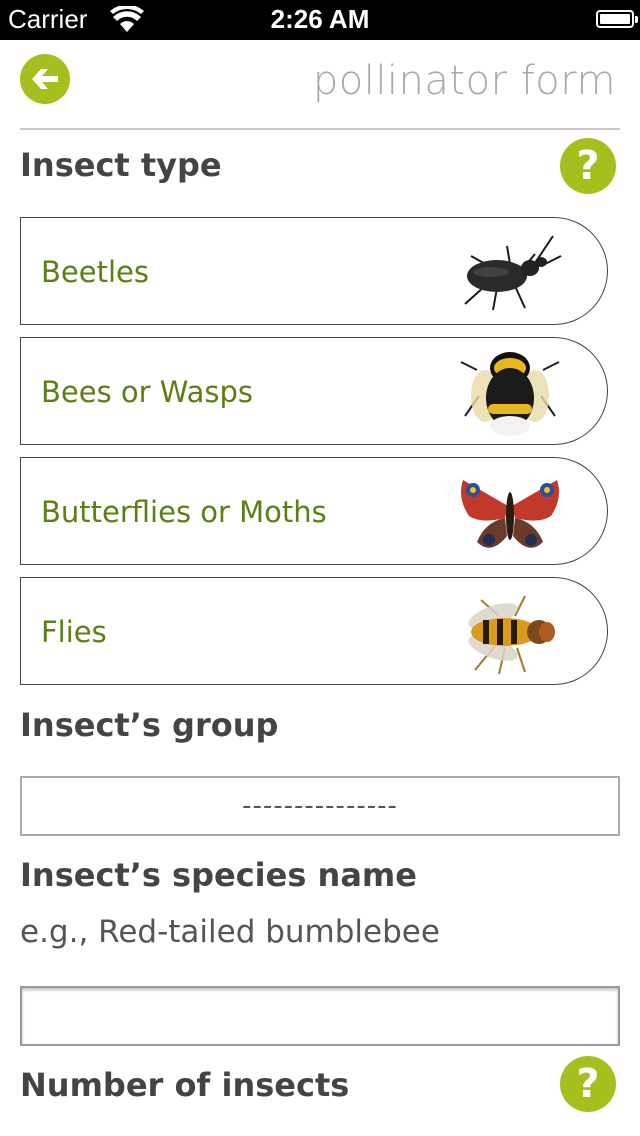 The height and width of the screenshot is (1136, 640). I want to click on clock: 2:26 AM, so click(320, 19).